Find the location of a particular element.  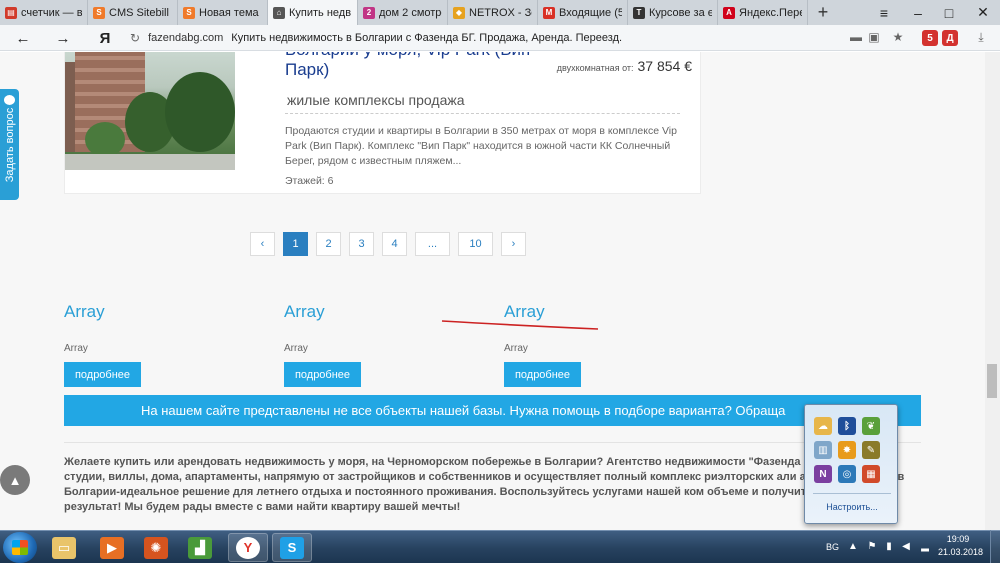

listing-price: двухкомнатная от: 37 854 € is located at coordinates (624, 66).